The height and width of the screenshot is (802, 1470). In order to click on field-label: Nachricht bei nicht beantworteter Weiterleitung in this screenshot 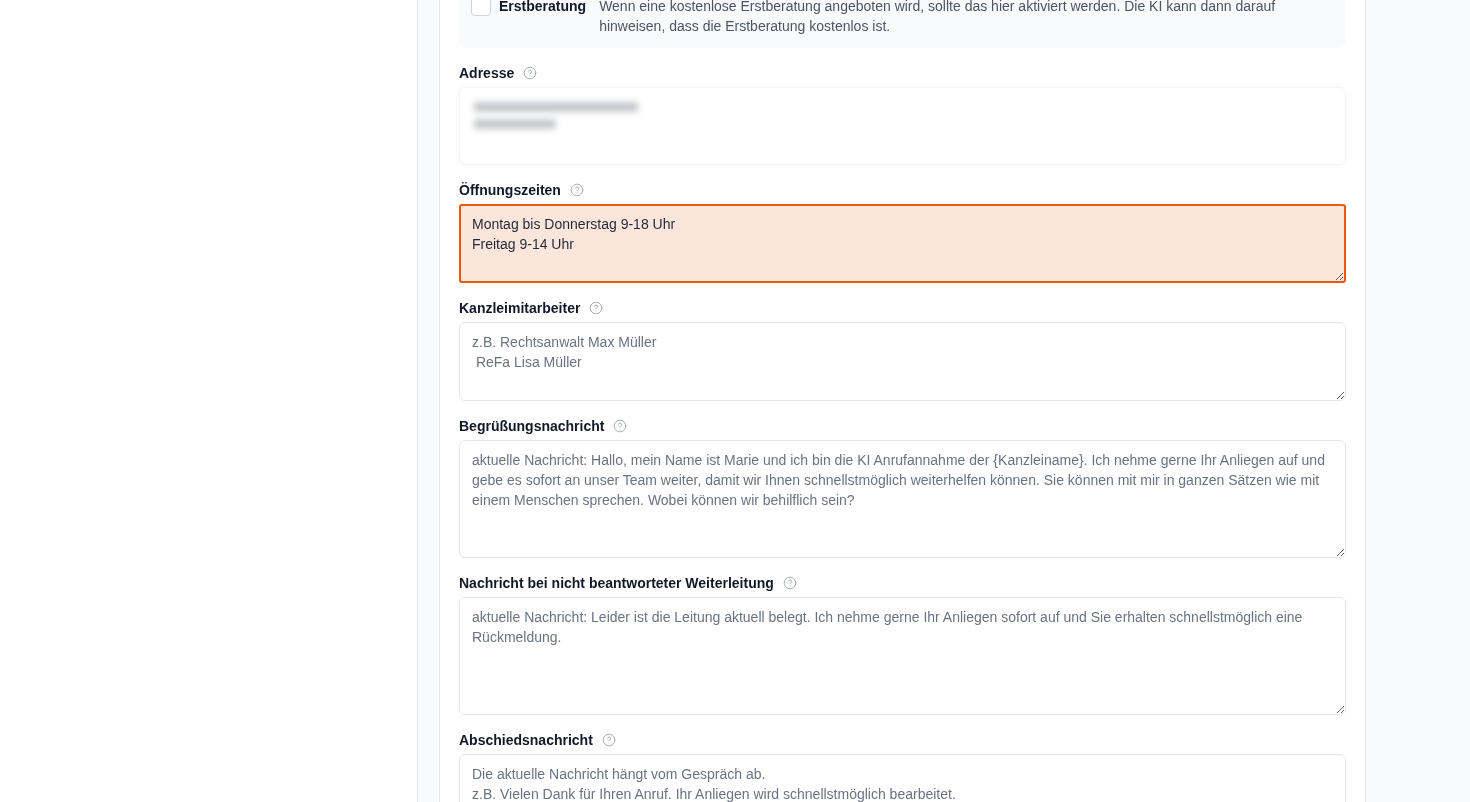, I will do `click(616, 583)`.